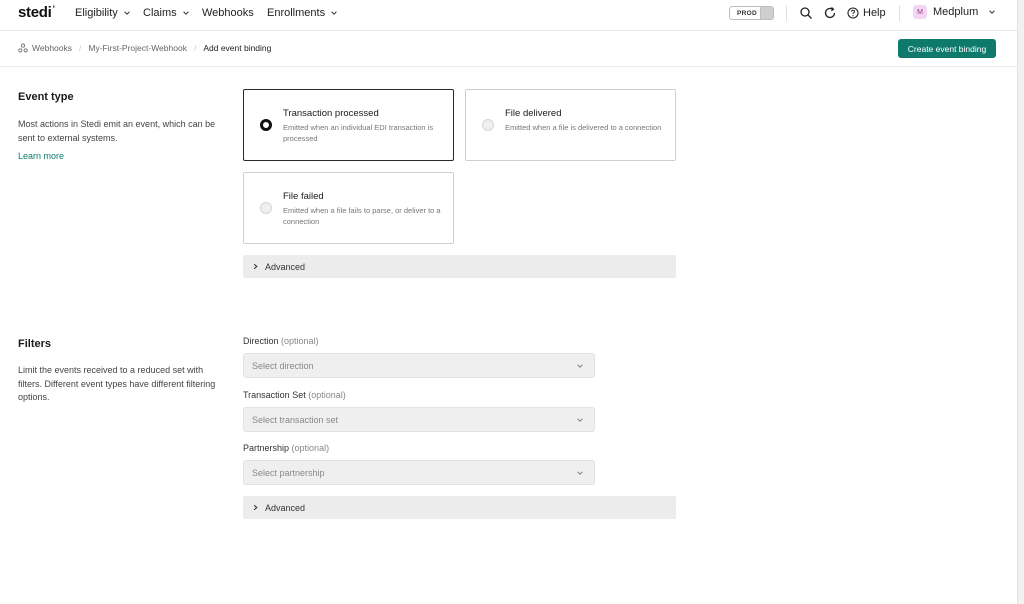  I want to click on user-name: Medplum, so click(956, 12).